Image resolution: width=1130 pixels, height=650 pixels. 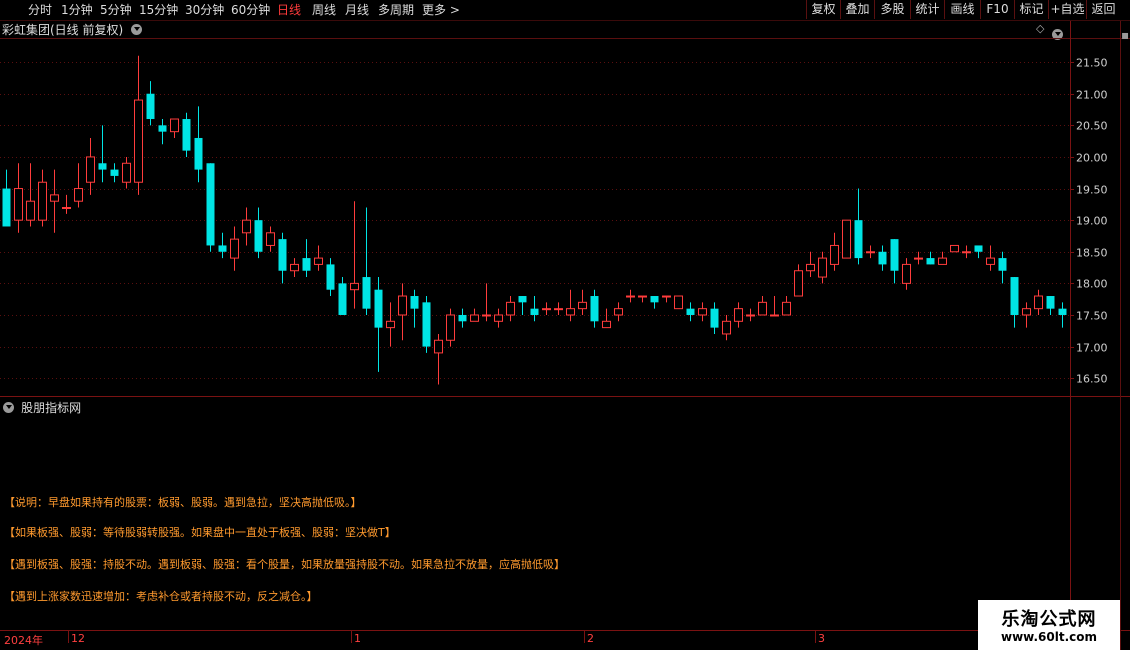 What do you see at coordinates (200, 532) in the screenshot?
I see `annotation-line: 【如果板强、股弱：等待股弱转股强。如果盘中一直处于板强、股弱：坚决做T】` at bounding box center [200, 532].